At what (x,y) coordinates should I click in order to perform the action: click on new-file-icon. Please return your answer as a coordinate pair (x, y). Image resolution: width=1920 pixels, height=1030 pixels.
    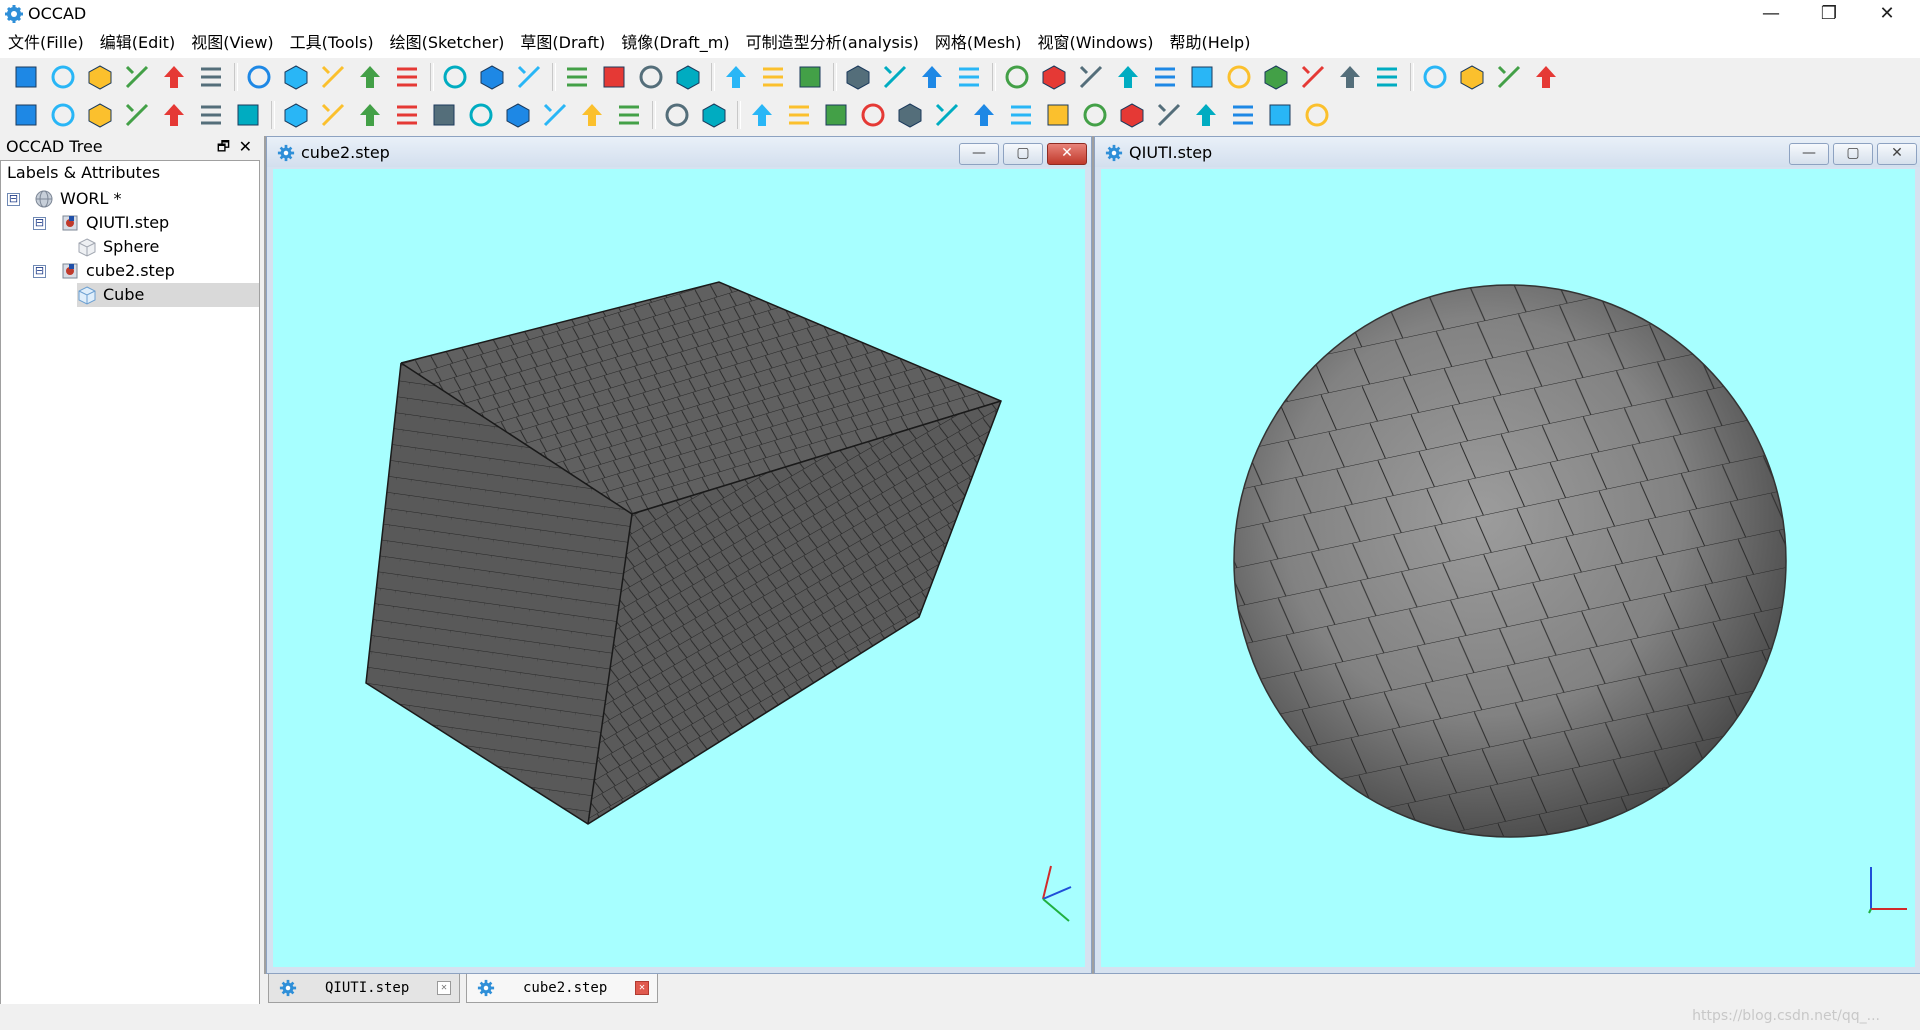
    Looking at the image, I should click on (26, 77).